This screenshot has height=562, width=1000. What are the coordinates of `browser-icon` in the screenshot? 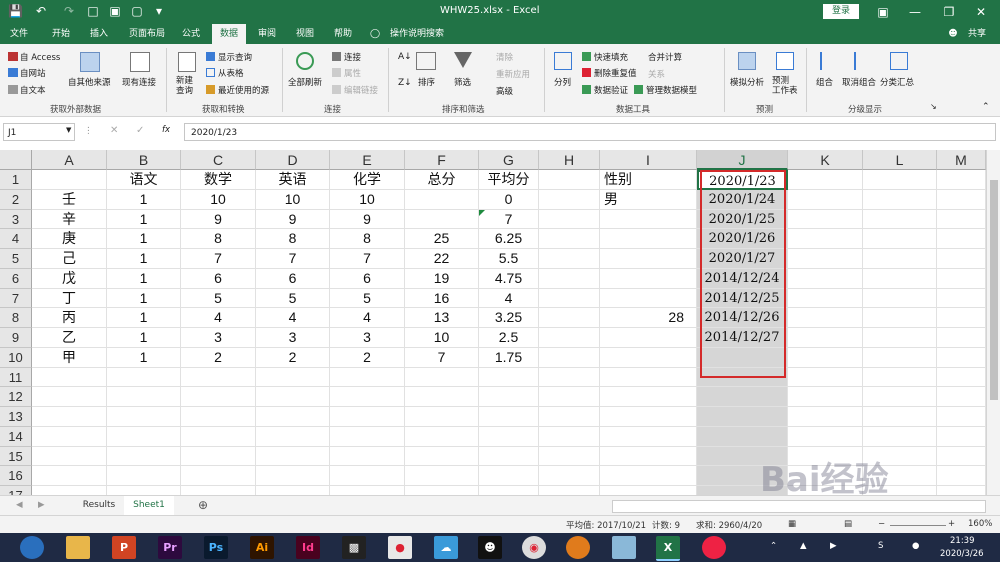 It's located at (578, 547).